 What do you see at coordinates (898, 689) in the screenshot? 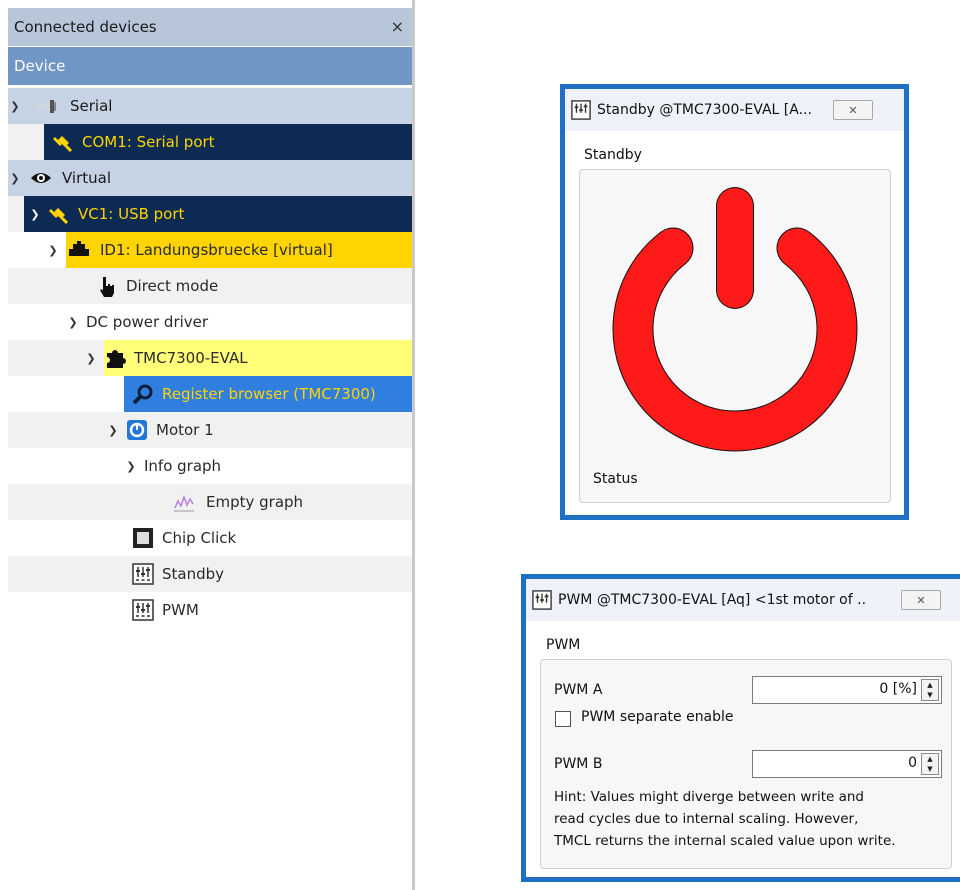
I see `pwm-a-value: 0 [%]` at bounding box center [898, 689].